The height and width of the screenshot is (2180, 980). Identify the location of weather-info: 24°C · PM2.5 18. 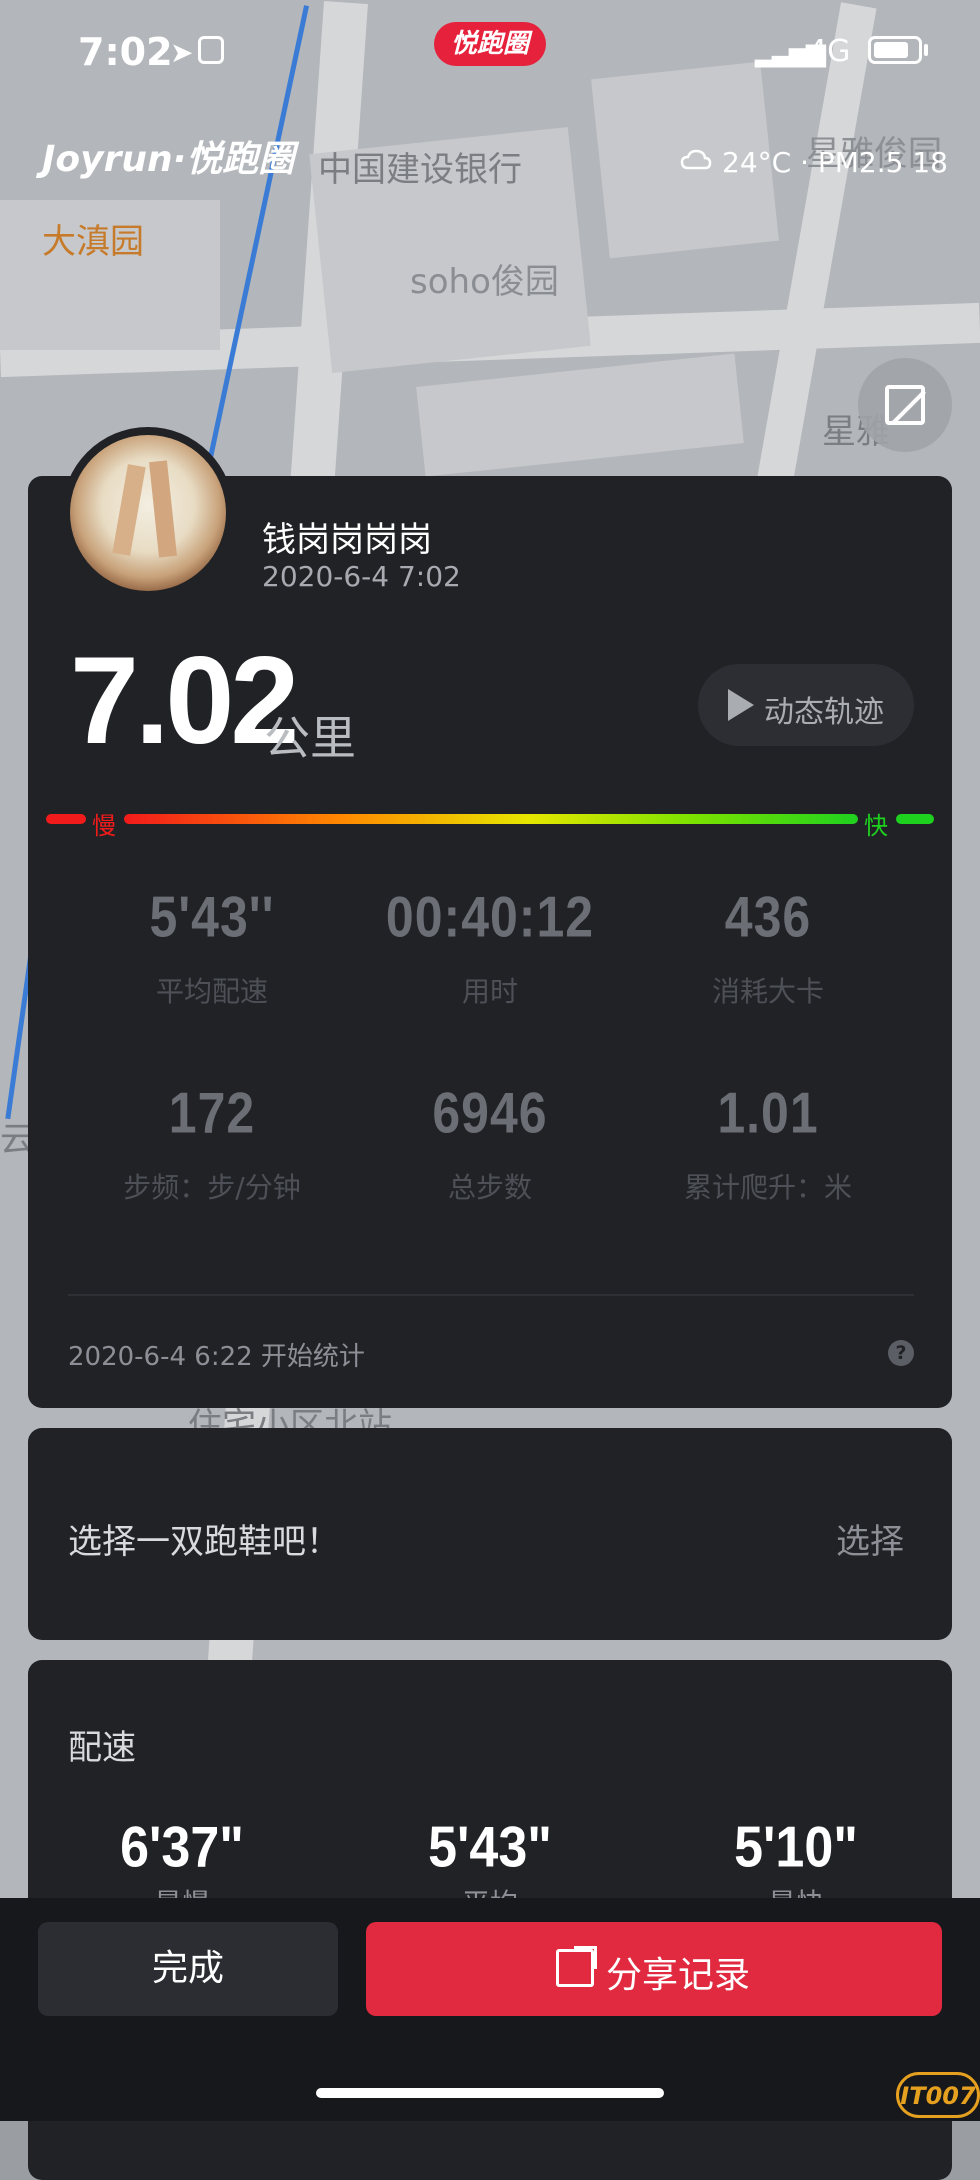
(835, 162).